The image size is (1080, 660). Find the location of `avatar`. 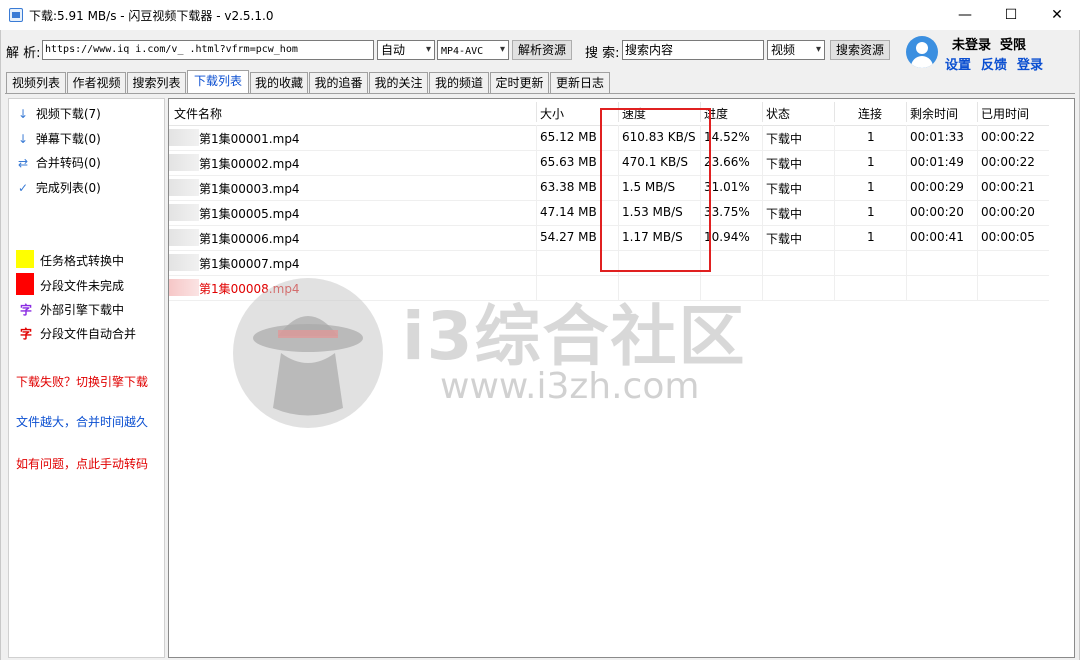

avatar is located at coordinates (922, 52).